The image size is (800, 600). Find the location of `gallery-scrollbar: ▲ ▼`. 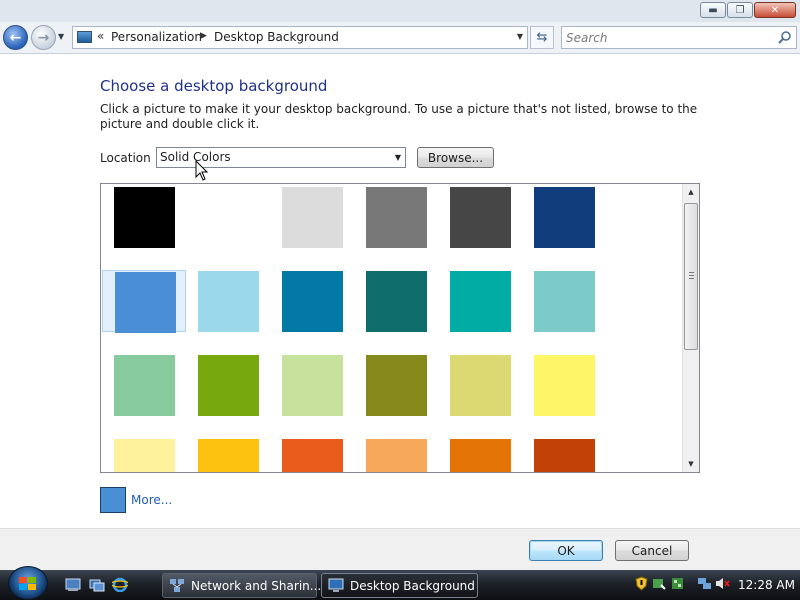

gallery-scrollbar: ▲ ▼ is located at coordinates (690, 328).